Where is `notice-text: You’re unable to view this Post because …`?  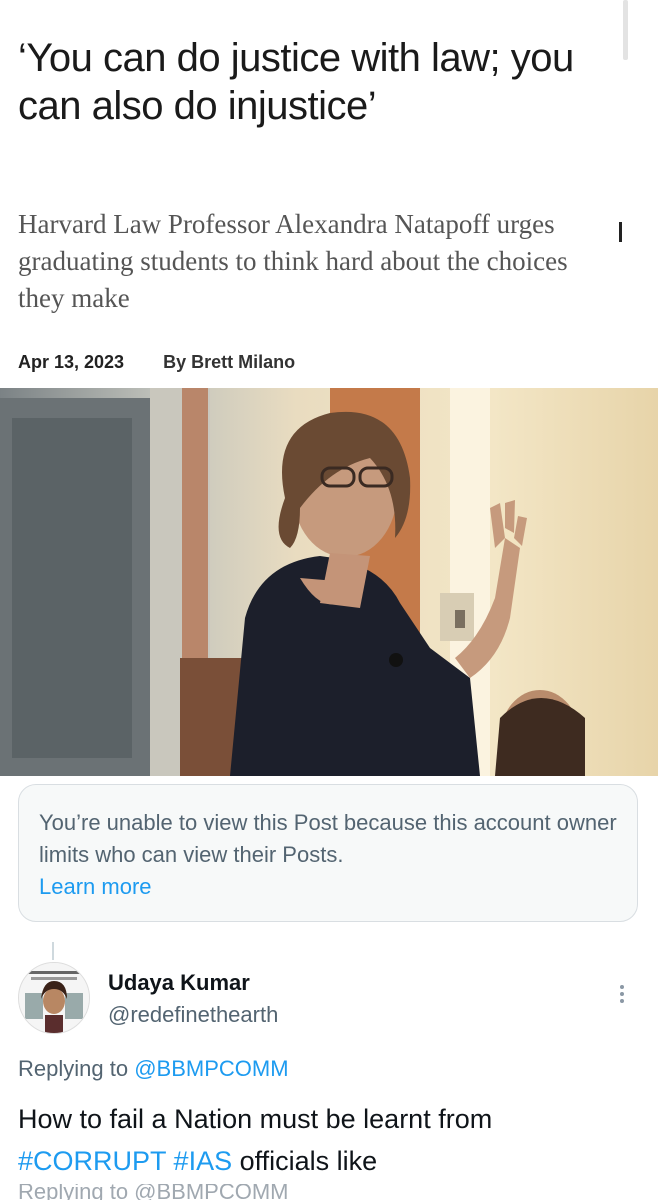 notice-text: You’re unable to view this Post because … is located at coordinates (328, 838).